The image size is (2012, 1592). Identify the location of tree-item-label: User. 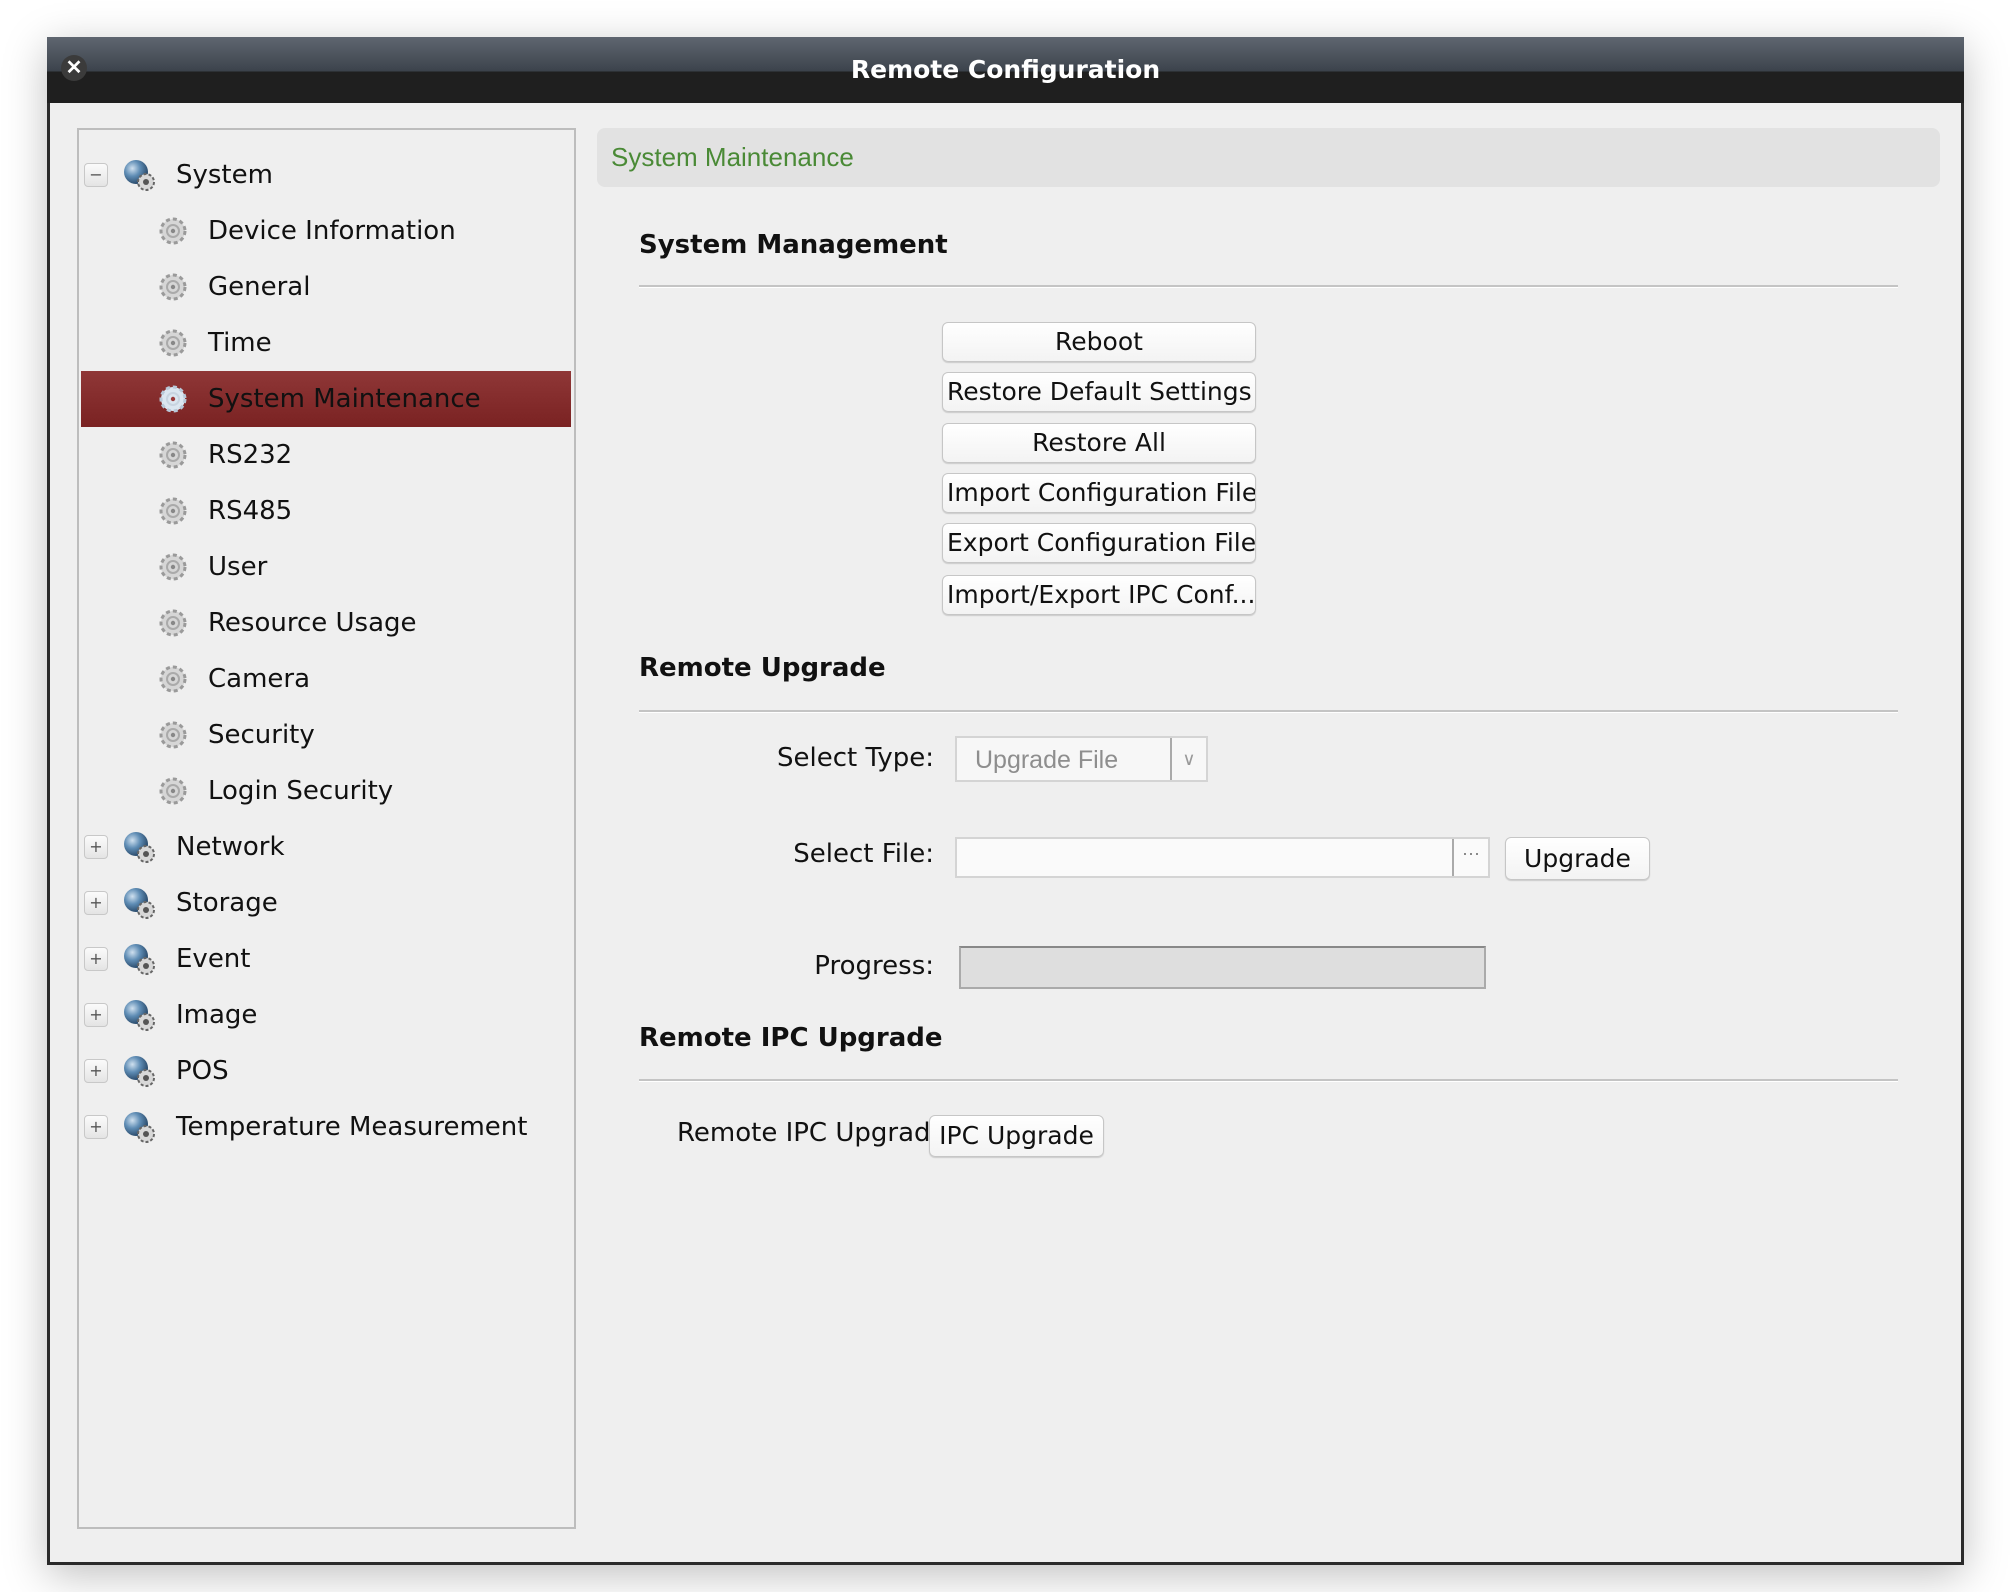
(238, 567).